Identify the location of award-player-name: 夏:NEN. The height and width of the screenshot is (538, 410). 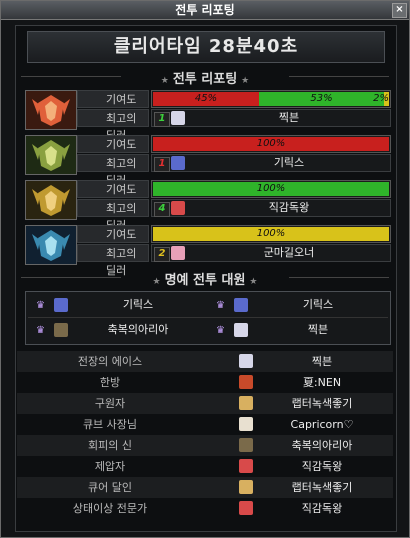
(322, 382).